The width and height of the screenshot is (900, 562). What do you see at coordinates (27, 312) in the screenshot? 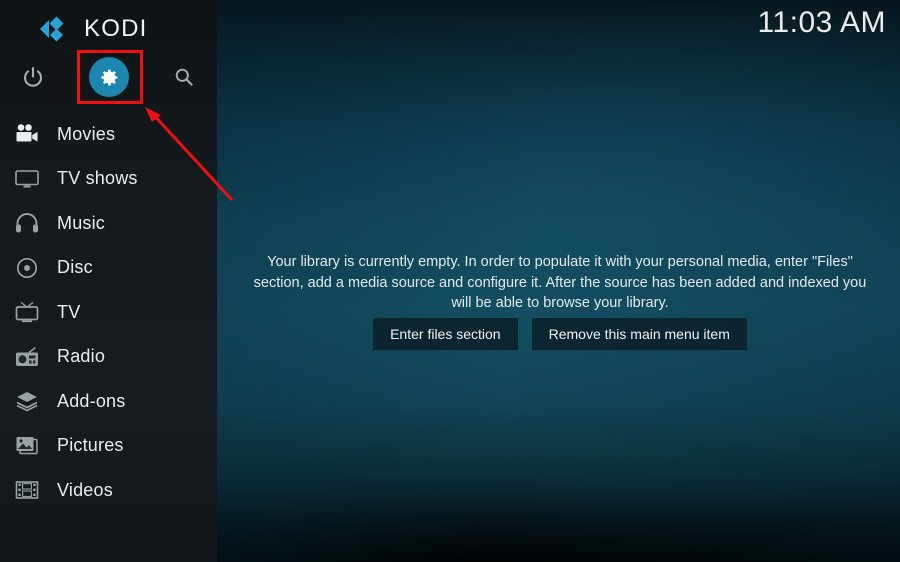
I see `retro-tv-icon` at bounding box center [27, 312].